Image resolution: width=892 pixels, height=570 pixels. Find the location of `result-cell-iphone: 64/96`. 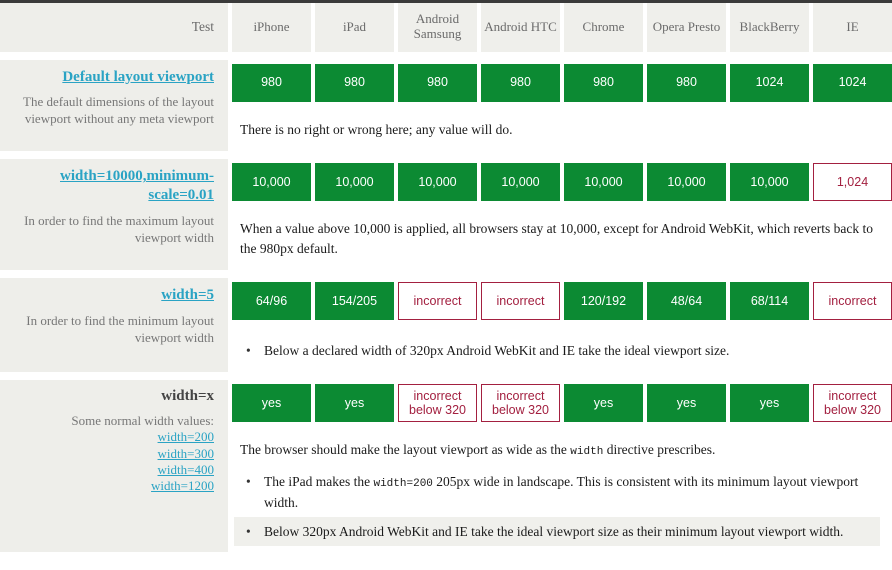

result-cell-iphone: 64/96 is located at coordinates (271, 301).